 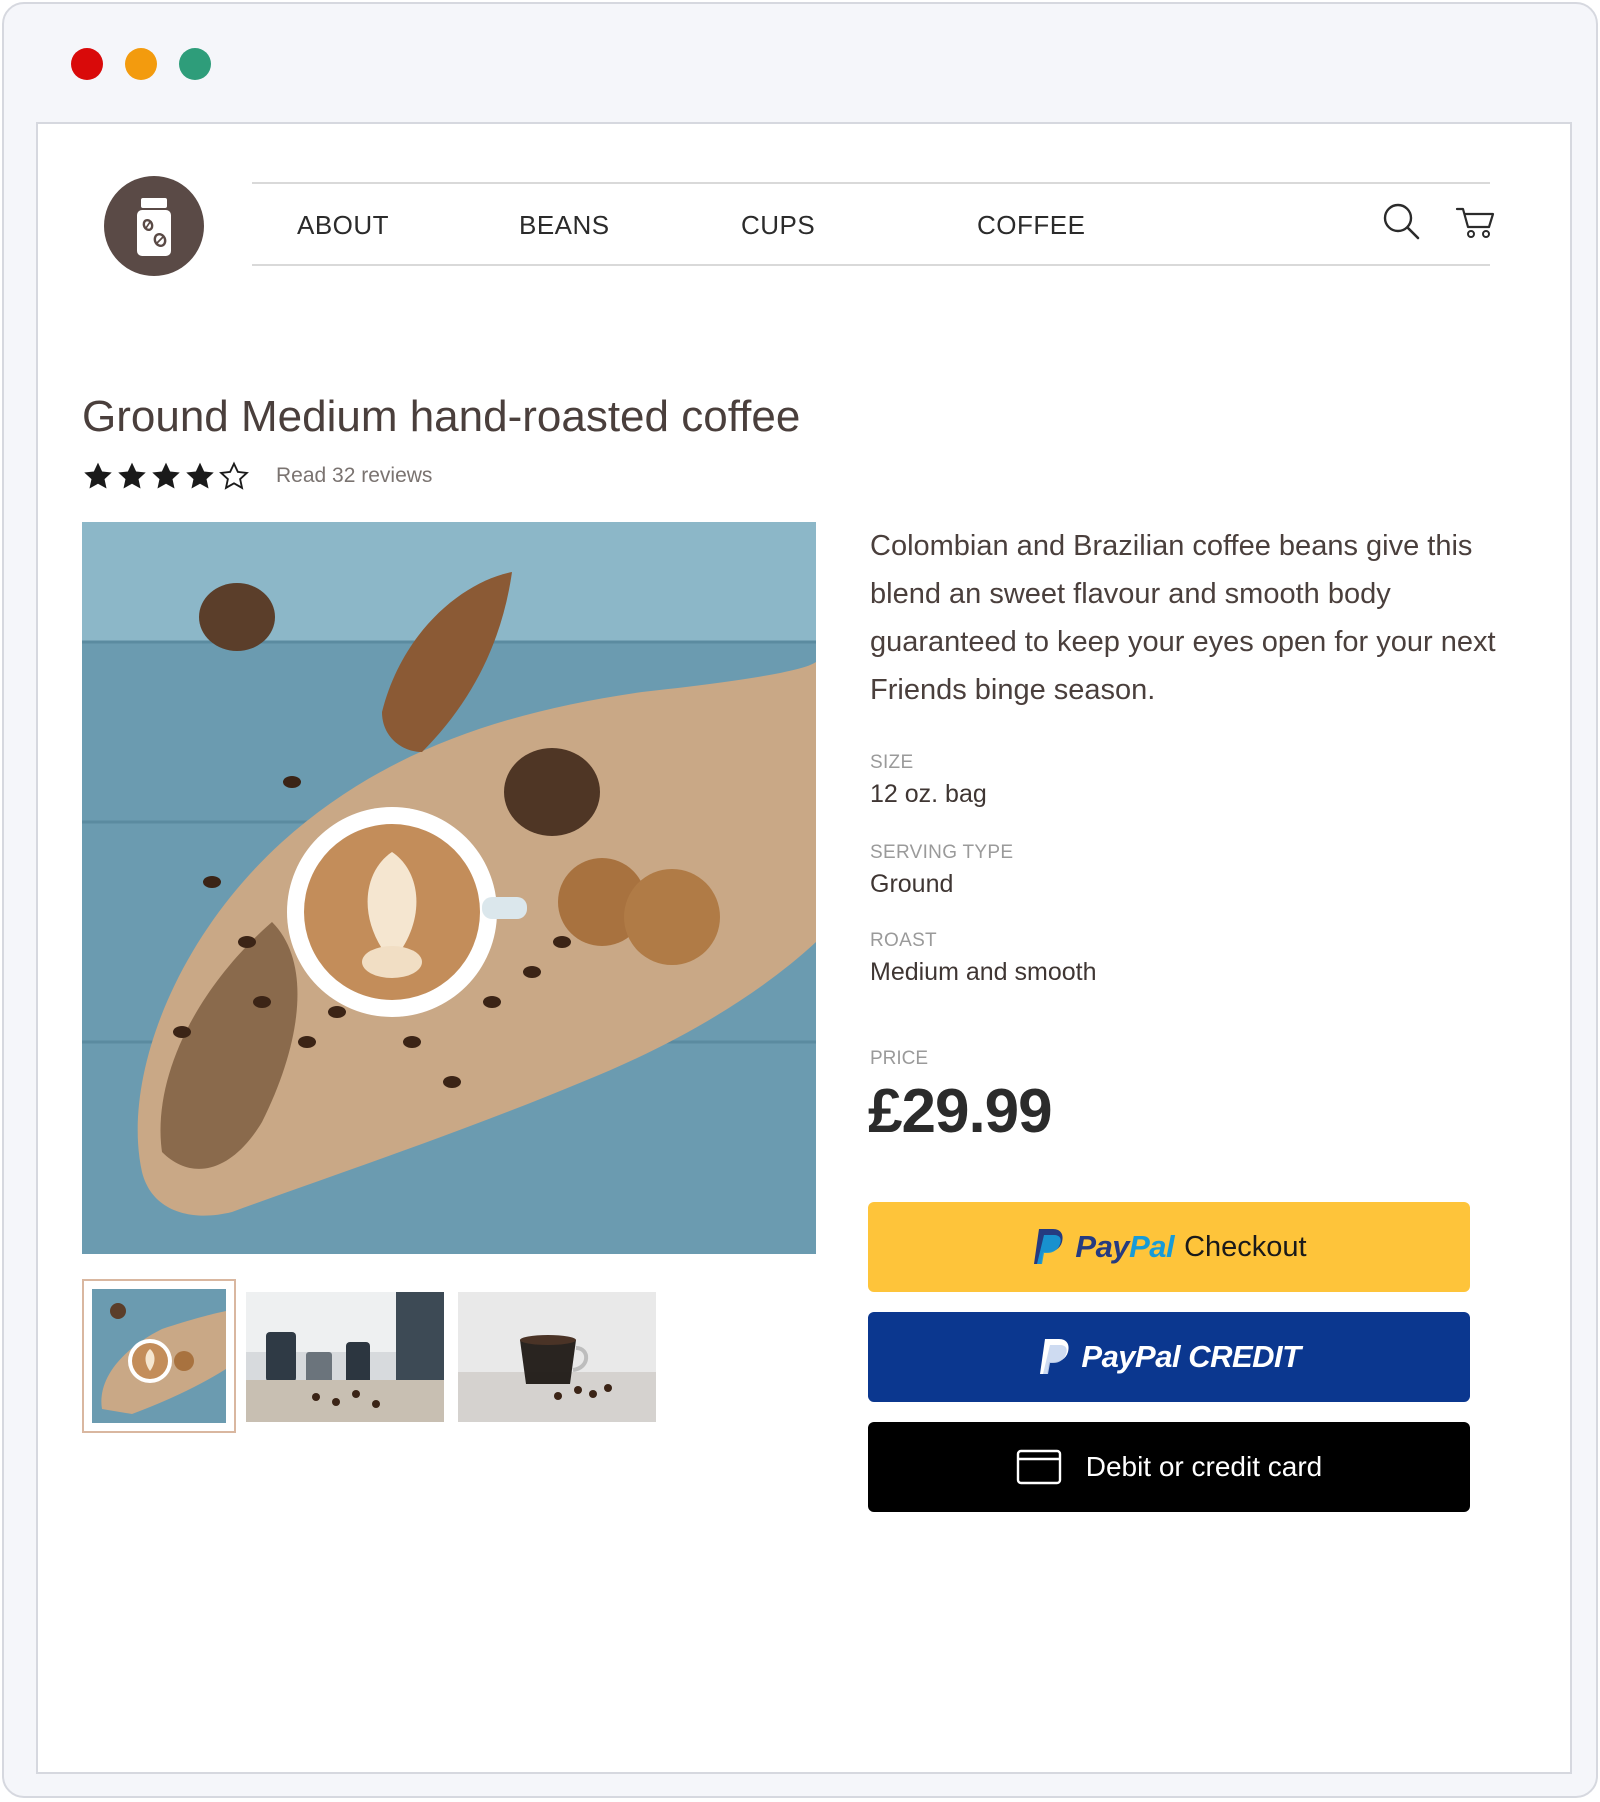 What do you see at coordinates (343, 225) in the screenshot?
I see `nav-item-about: ABOUT` at bounding box center [343, 225].